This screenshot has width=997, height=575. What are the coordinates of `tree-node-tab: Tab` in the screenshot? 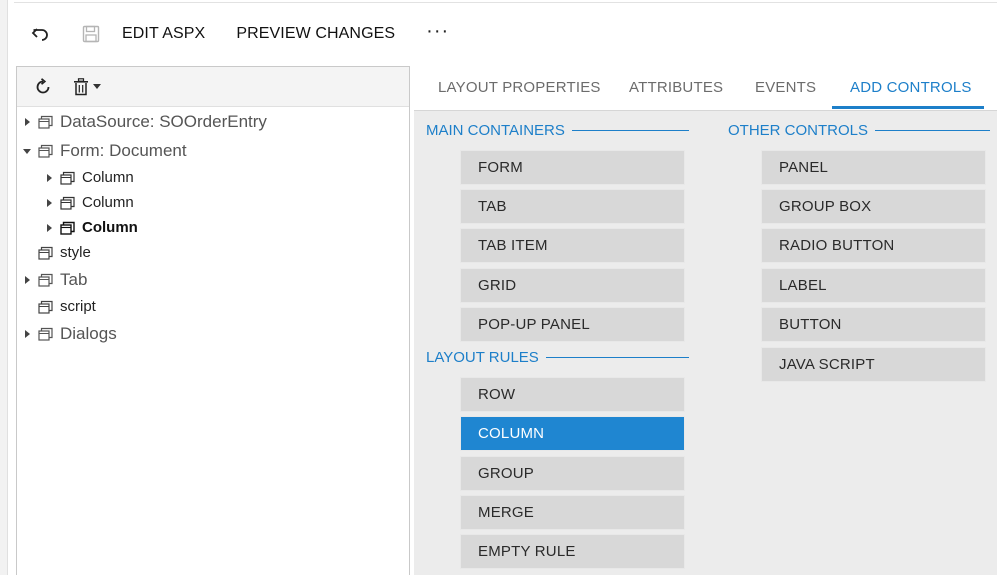 It's located at (53, 280).